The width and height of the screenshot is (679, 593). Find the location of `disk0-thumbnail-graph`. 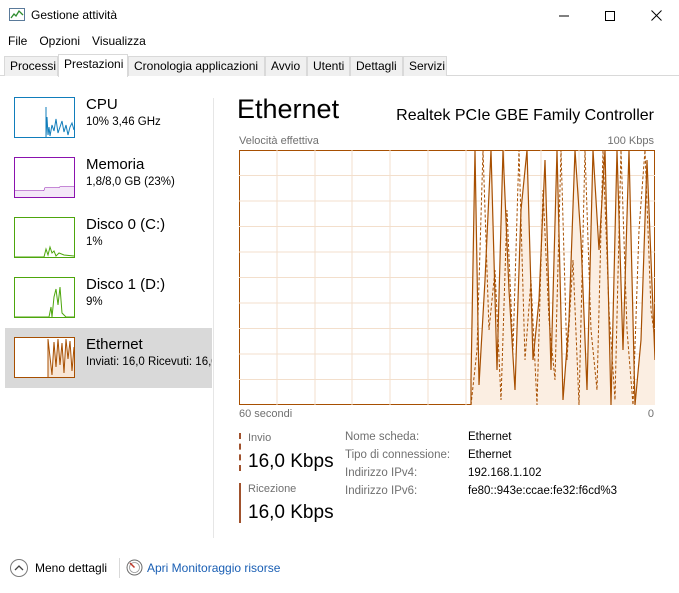

disk0-thumbnail-graph is located at coordinates (44, 237).